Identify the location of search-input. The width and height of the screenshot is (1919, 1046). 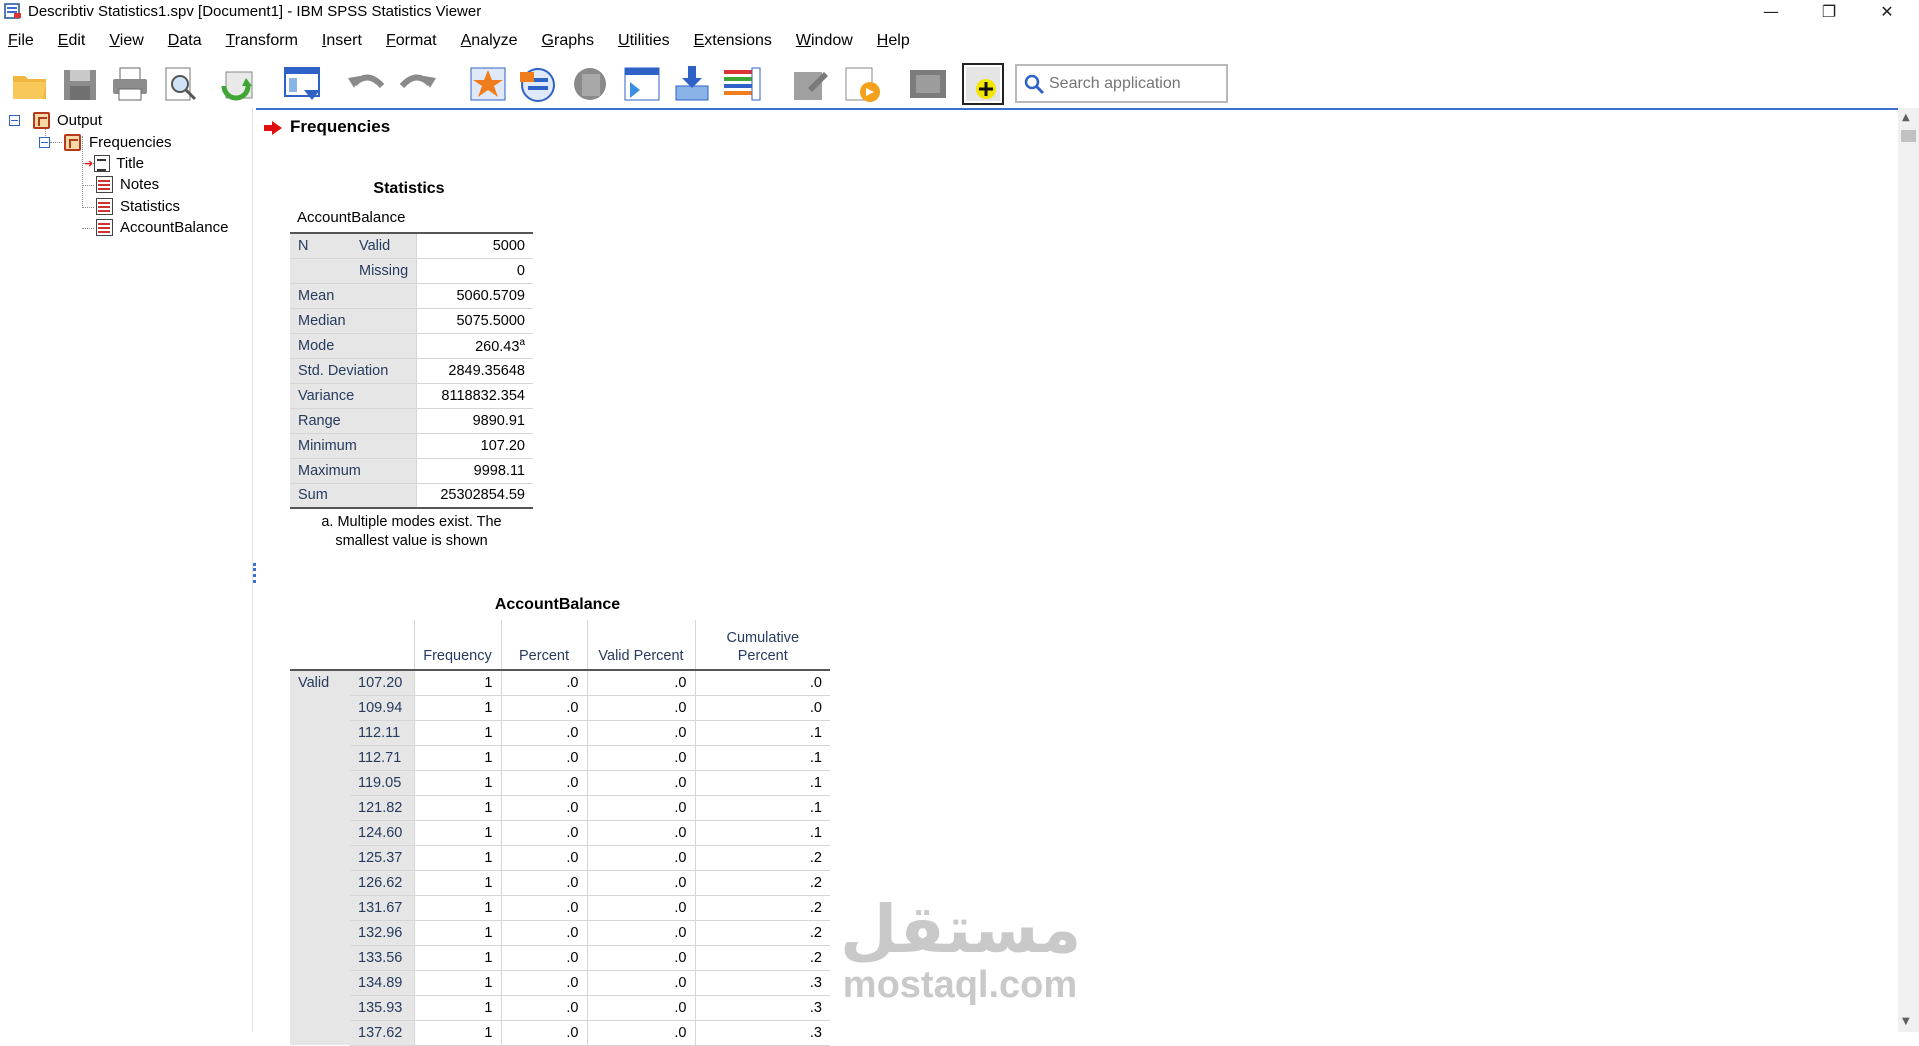
(1134, 83).